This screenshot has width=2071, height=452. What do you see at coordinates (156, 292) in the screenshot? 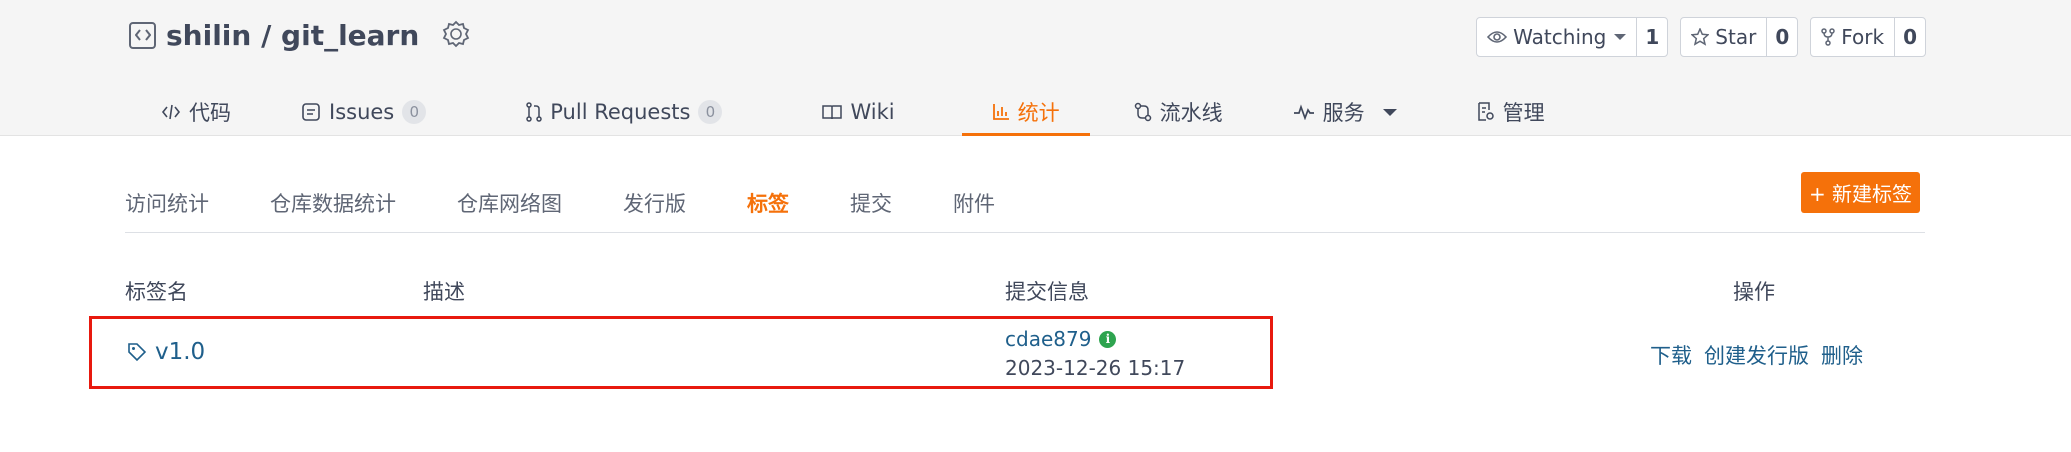
I see `header-tag-name: 标签名` at bounding box center [156, 292].